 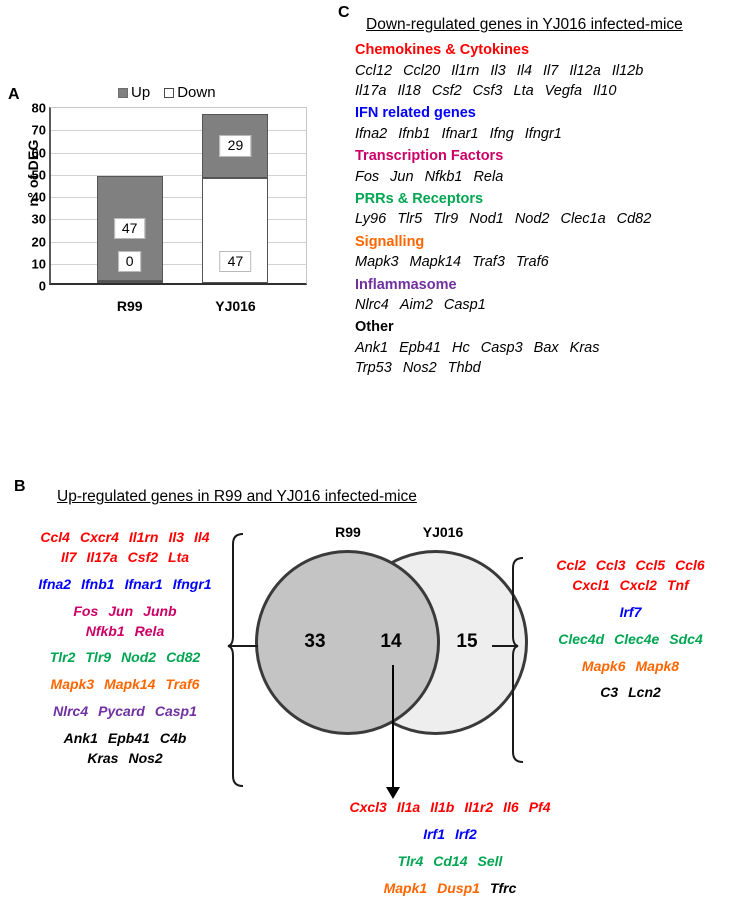 I want to click on gene-name: Fos, so click(x=367, y=176).